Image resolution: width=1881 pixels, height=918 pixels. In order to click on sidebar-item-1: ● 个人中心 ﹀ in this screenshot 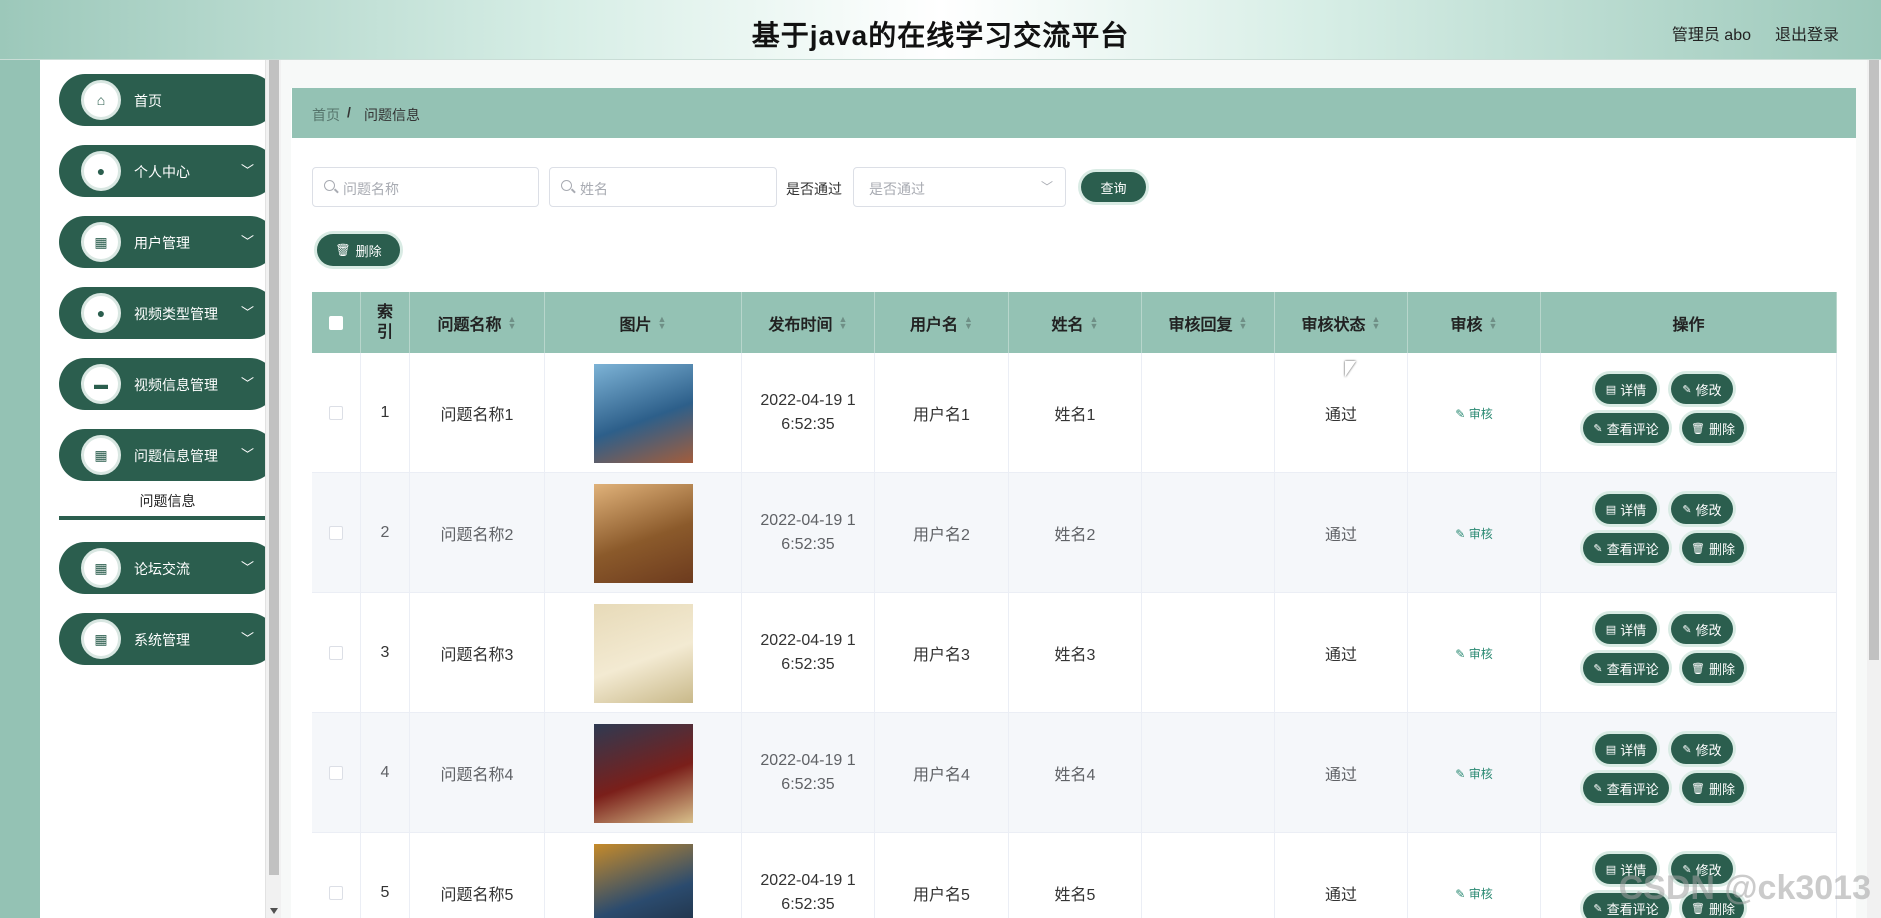, I will do `click(167, 171)`.